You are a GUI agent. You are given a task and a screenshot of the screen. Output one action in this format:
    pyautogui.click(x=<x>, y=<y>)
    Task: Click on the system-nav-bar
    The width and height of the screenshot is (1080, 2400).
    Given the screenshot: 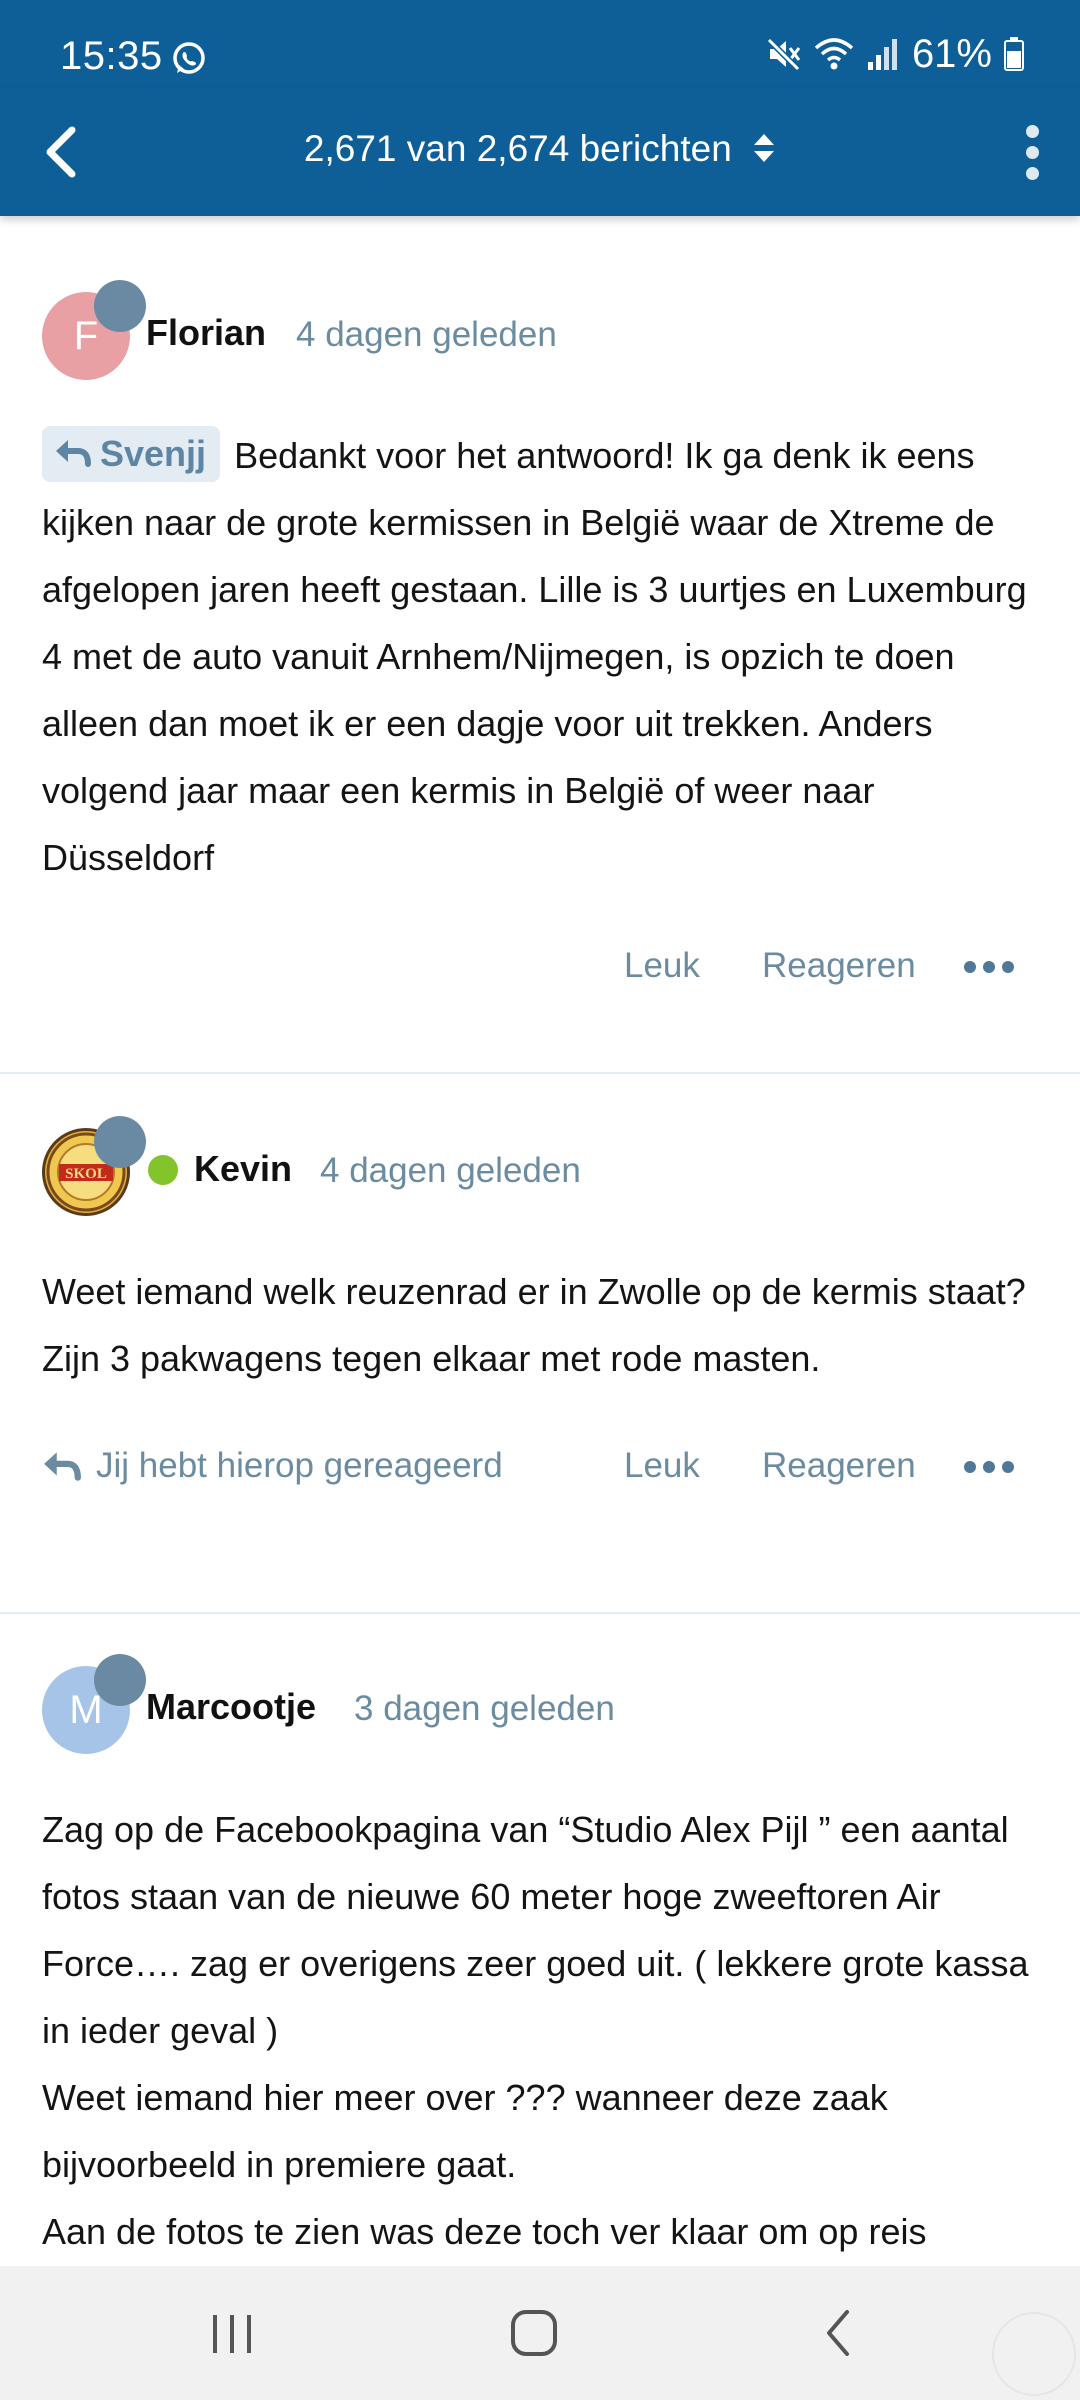 What is the action you would take?
    pyautogui.click(x=540, y=2333)
    